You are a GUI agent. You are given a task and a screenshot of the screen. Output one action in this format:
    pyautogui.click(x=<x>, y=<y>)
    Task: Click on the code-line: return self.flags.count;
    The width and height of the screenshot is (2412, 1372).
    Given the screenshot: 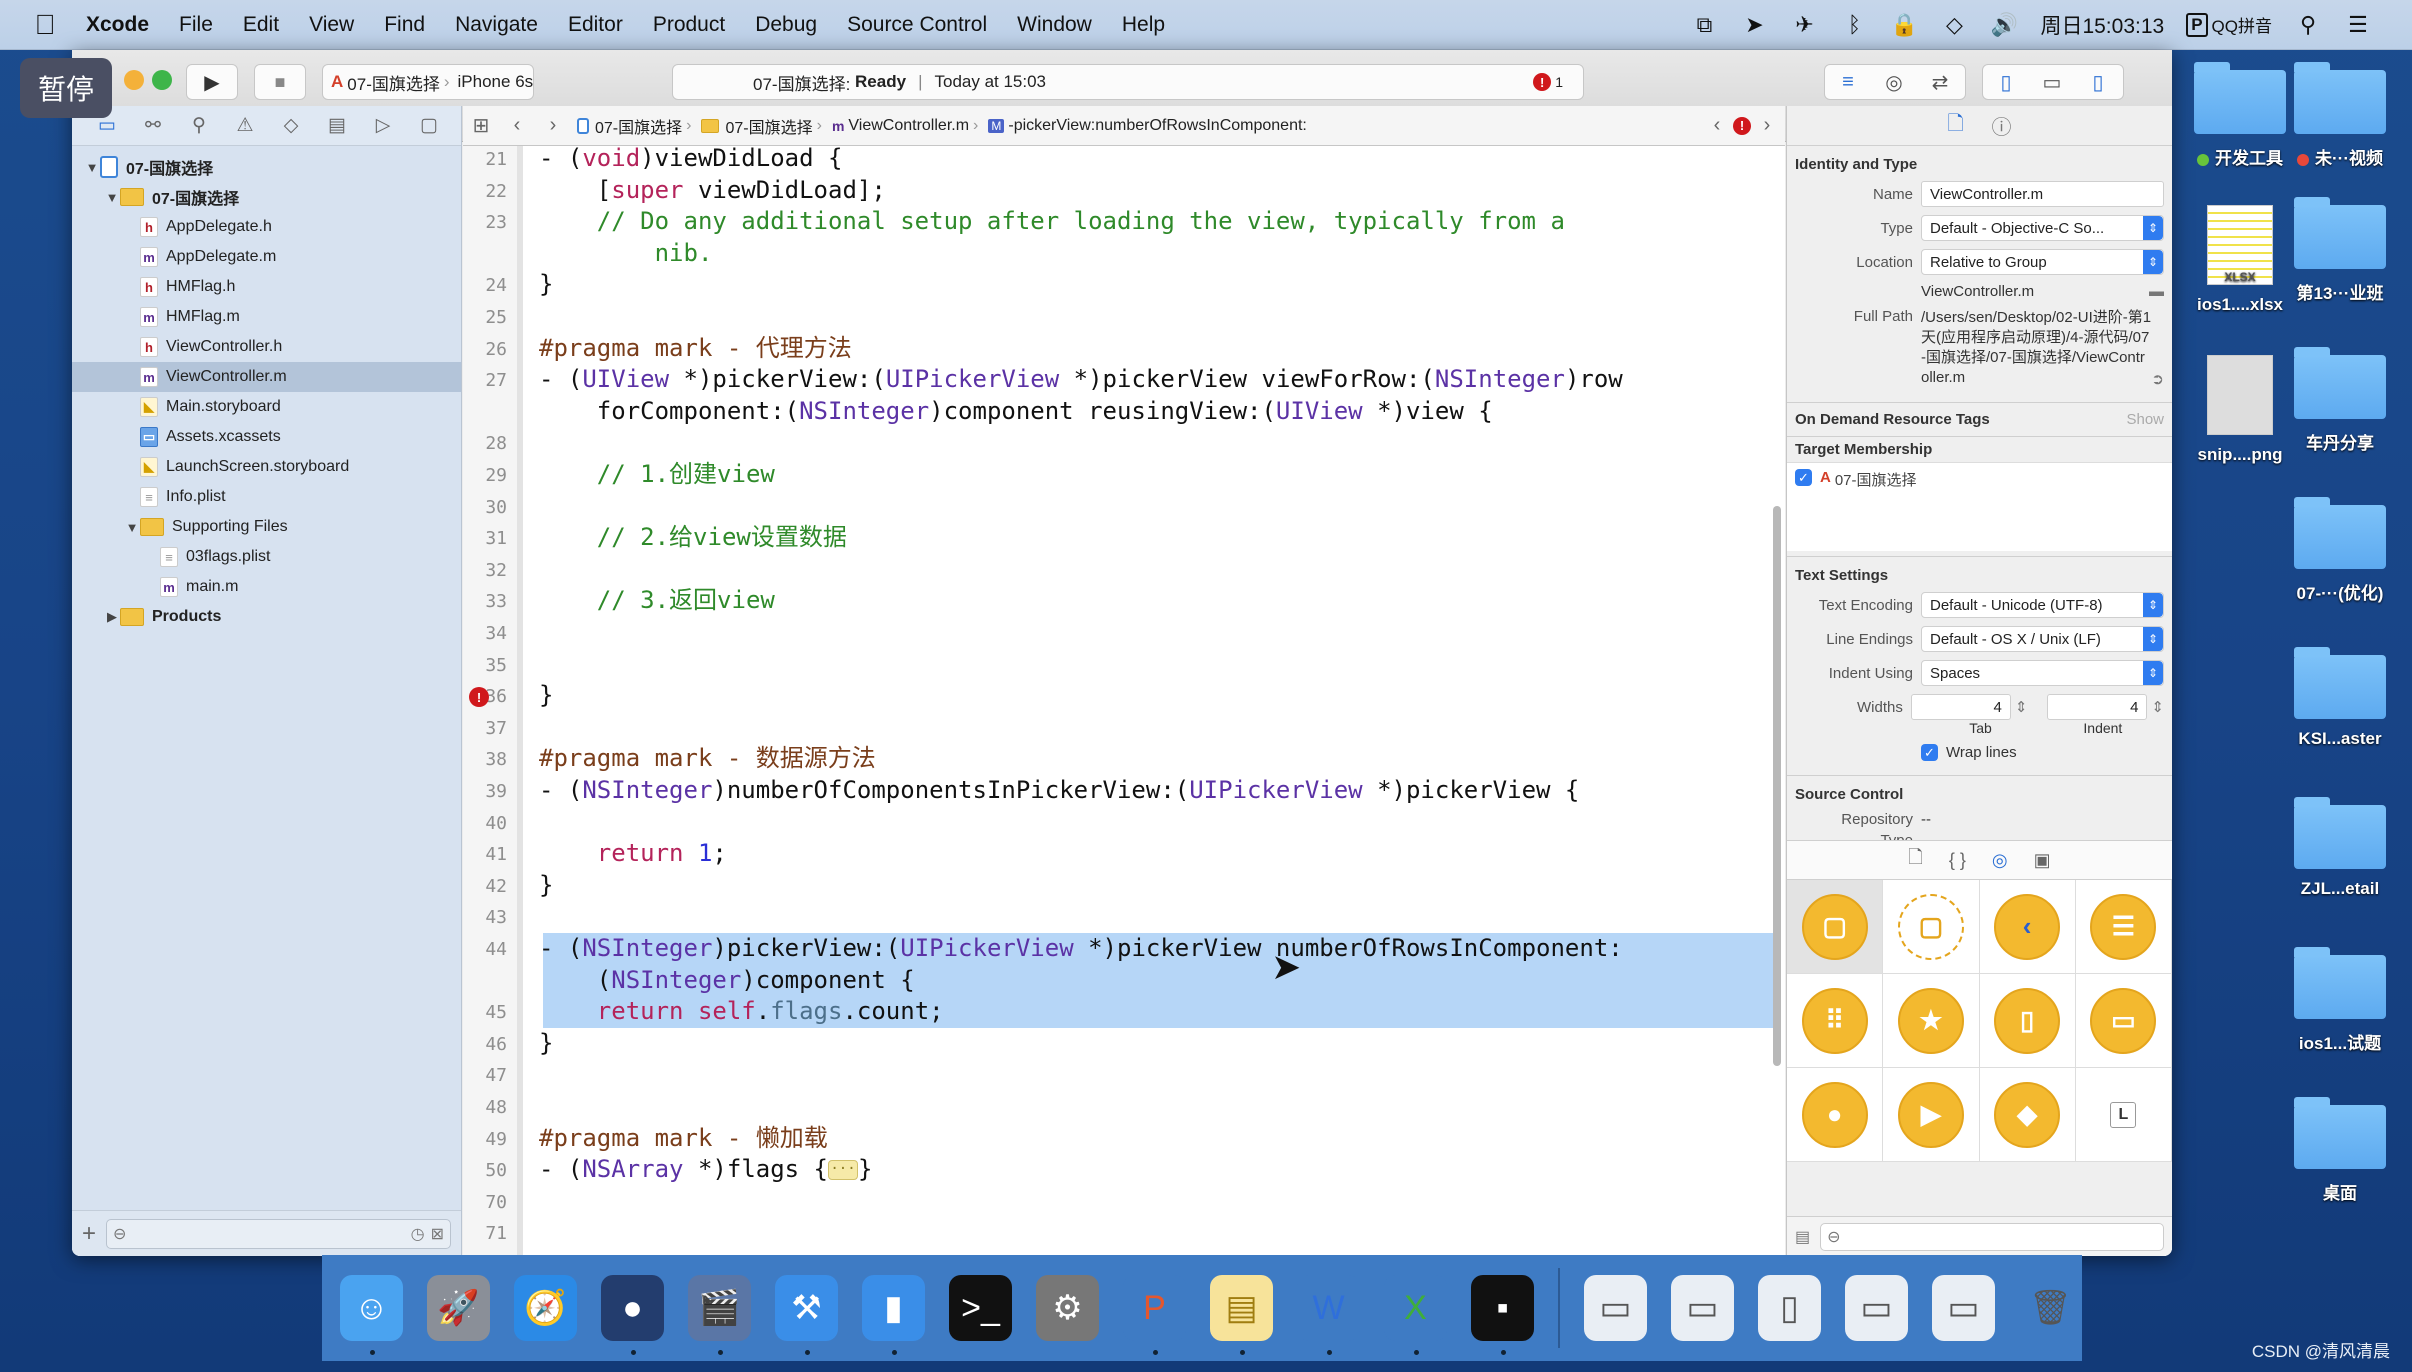 What is the action you would take?
    pyautogui.click(x=741, y=1011)
    